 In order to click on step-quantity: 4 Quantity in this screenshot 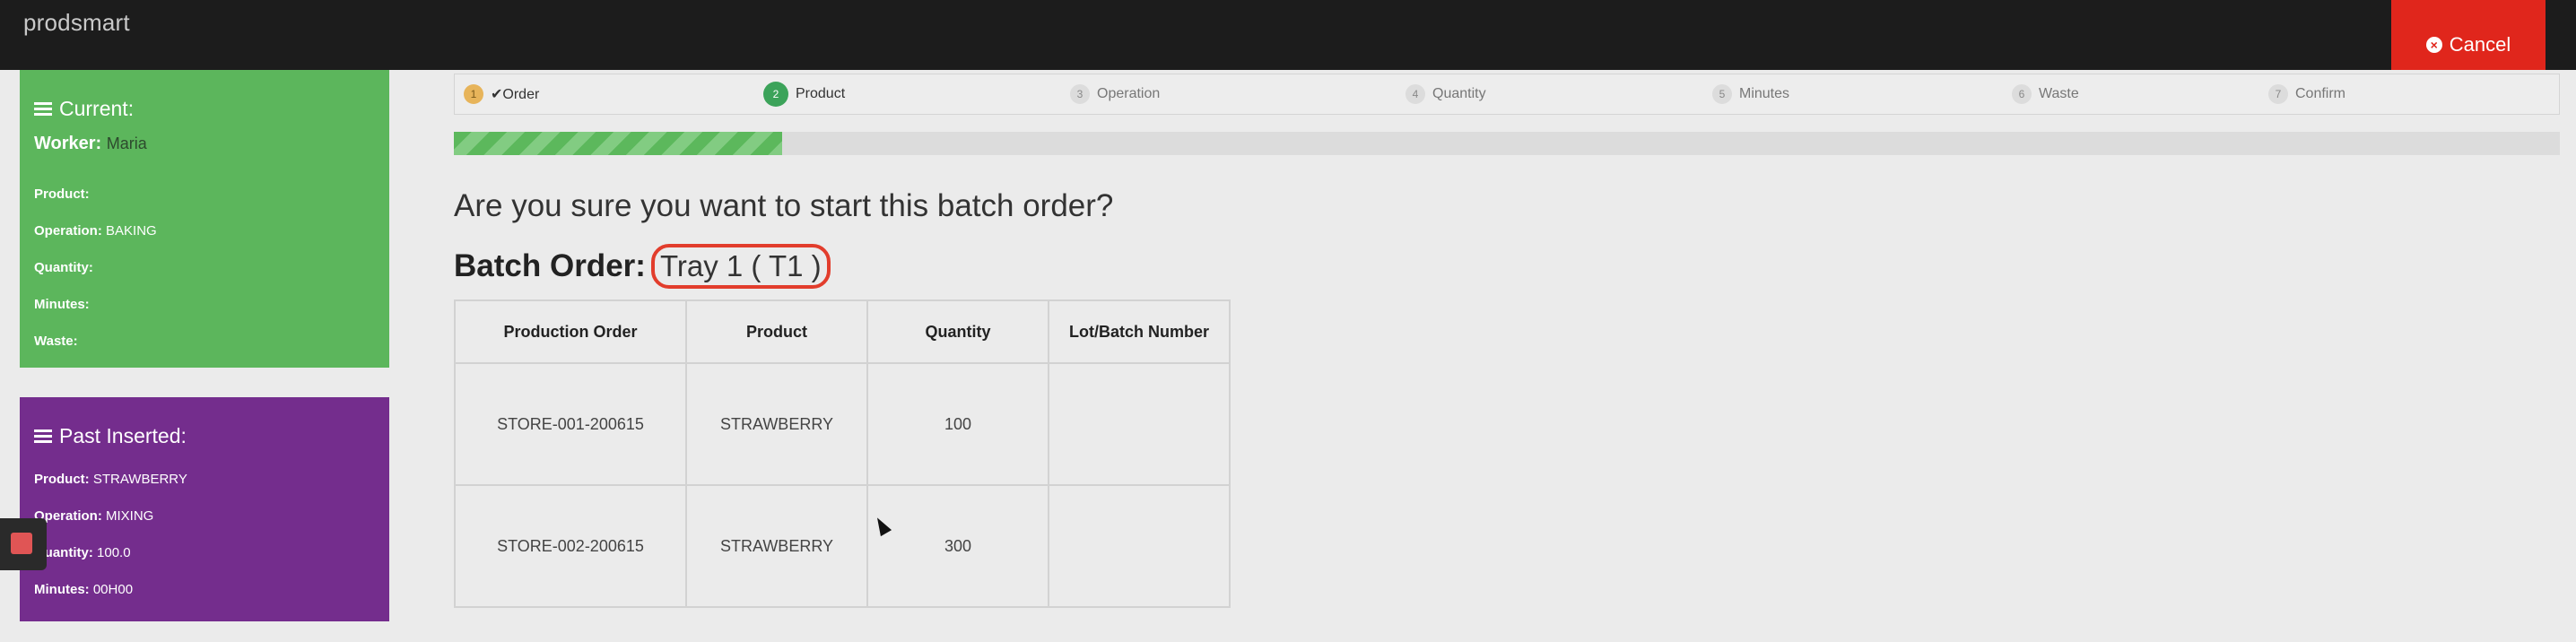, I will do `click(1445, 94)`.